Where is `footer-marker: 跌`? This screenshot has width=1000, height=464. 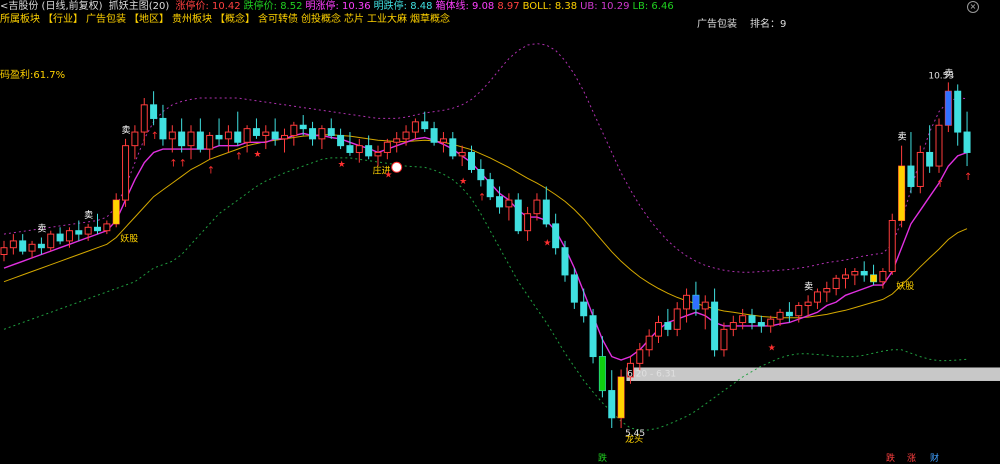
footer-marker: 跌 is located at coordinates (891, 459).